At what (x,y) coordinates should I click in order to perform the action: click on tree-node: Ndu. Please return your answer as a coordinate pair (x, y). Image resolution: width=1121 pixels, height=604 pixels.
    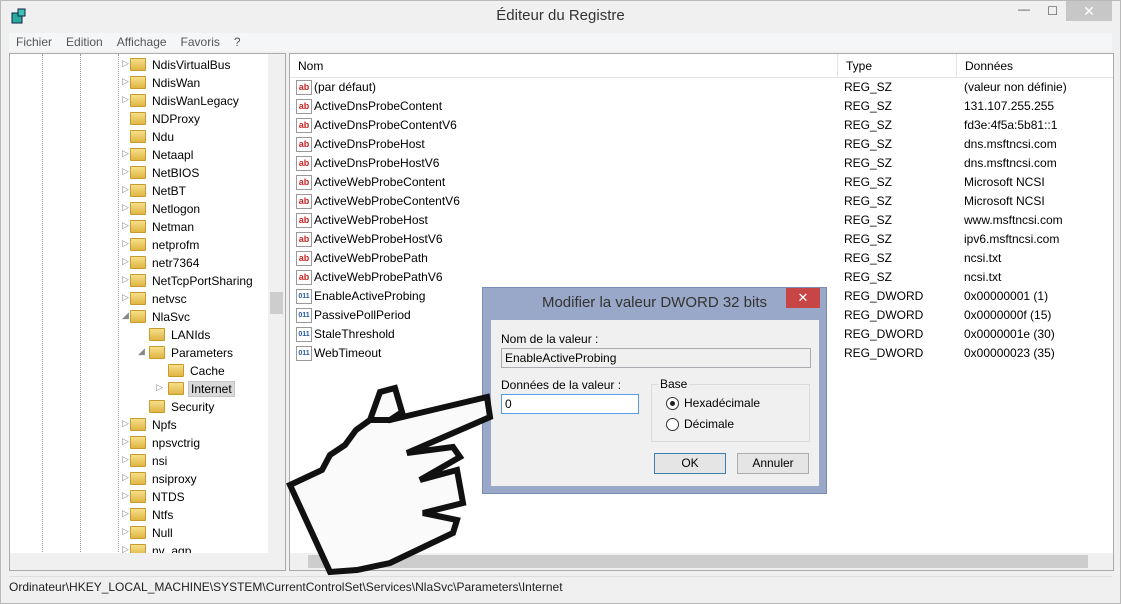
    Looking at the image, I should click on (140, 137).